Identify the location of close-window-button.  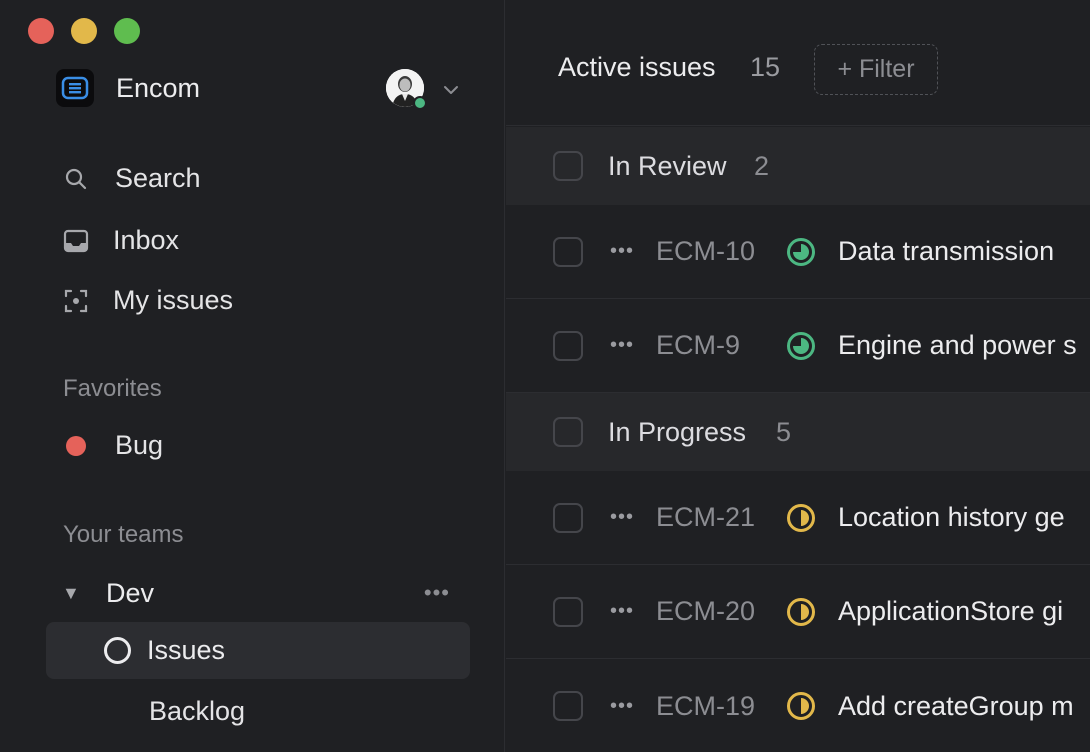
(41, 31).